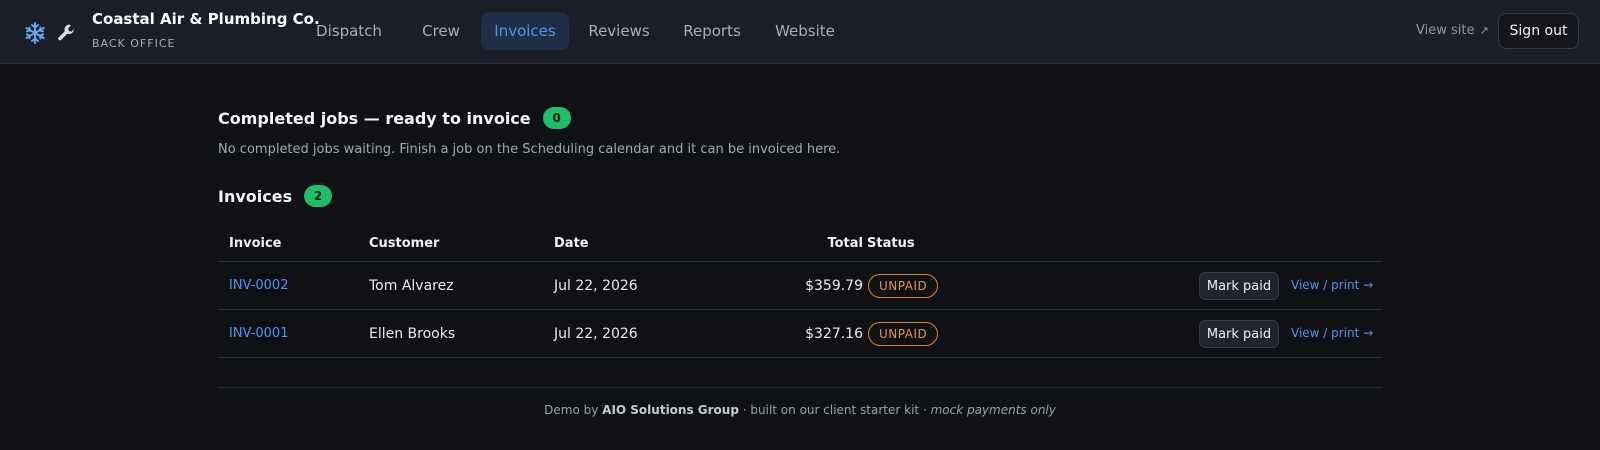 The height and width of the screenshot is (450, 1600). What do you see at coordinates (51, 33) in the screenshot?
I see `brand-icons` at bounding box center [51, 33].